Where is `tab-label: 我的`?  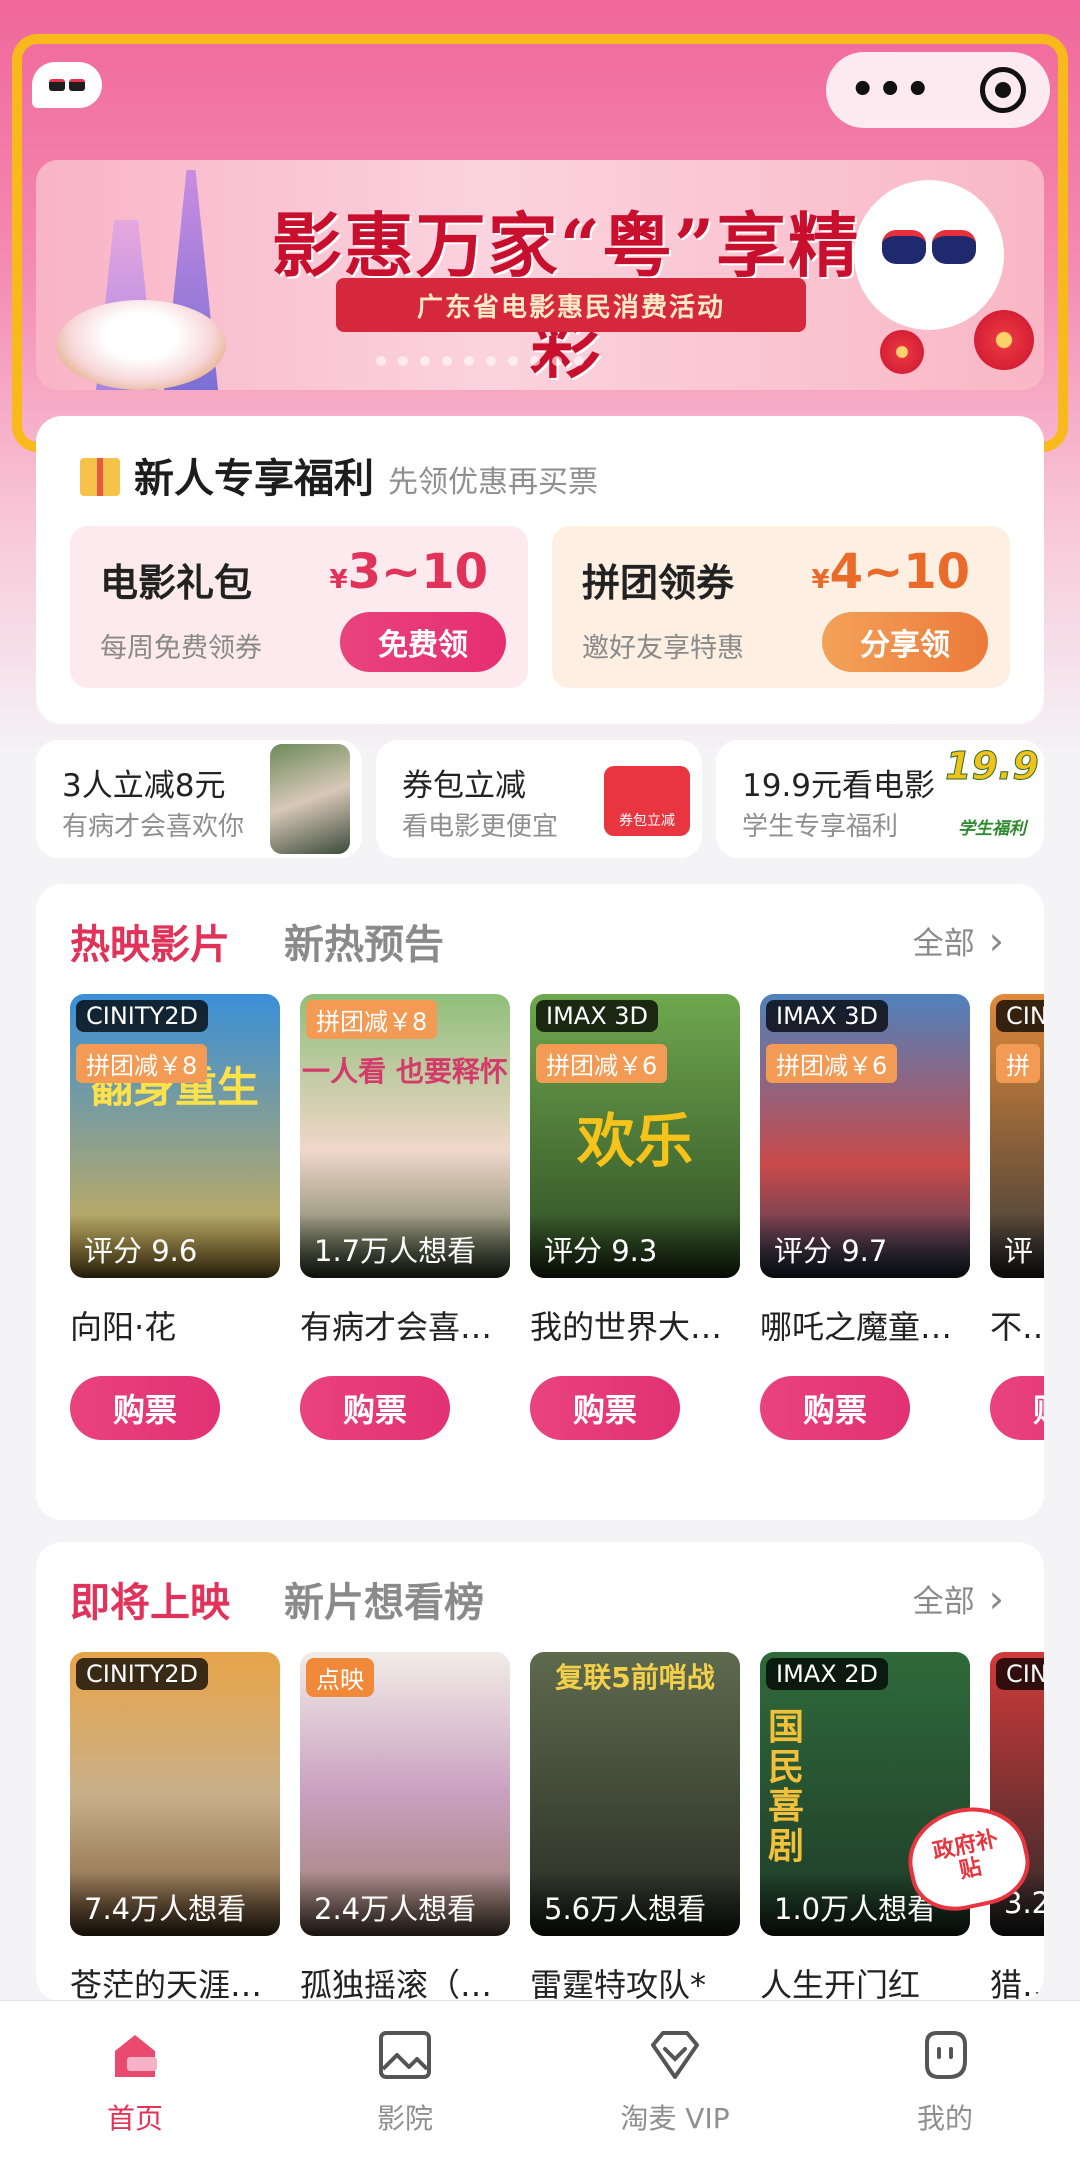
tab-label: 我的 is located at coordinates (944, 2118).